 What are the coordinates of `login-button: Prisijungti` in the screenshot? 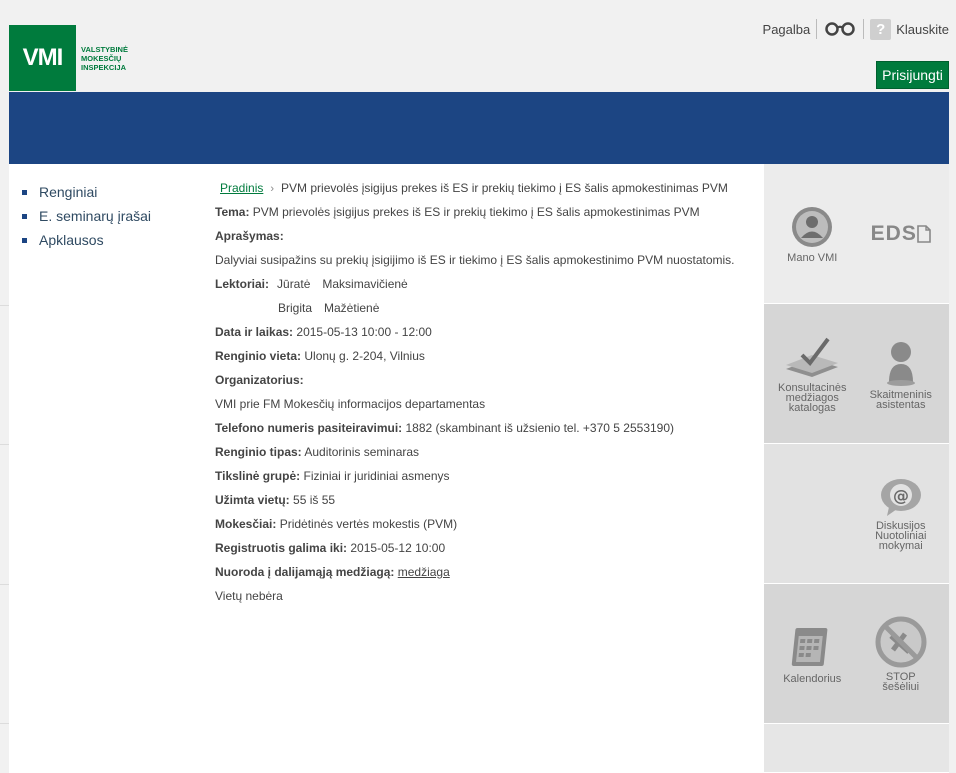 It's located at (912, 75).